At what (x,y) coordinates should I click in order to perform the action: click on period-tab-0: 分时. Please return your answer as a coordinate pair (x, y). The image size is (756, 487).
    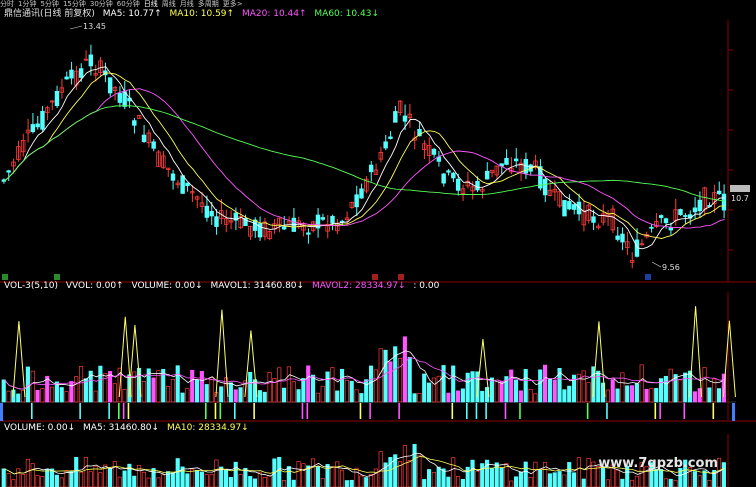
    Looking at the image, I should click on (7, 4).